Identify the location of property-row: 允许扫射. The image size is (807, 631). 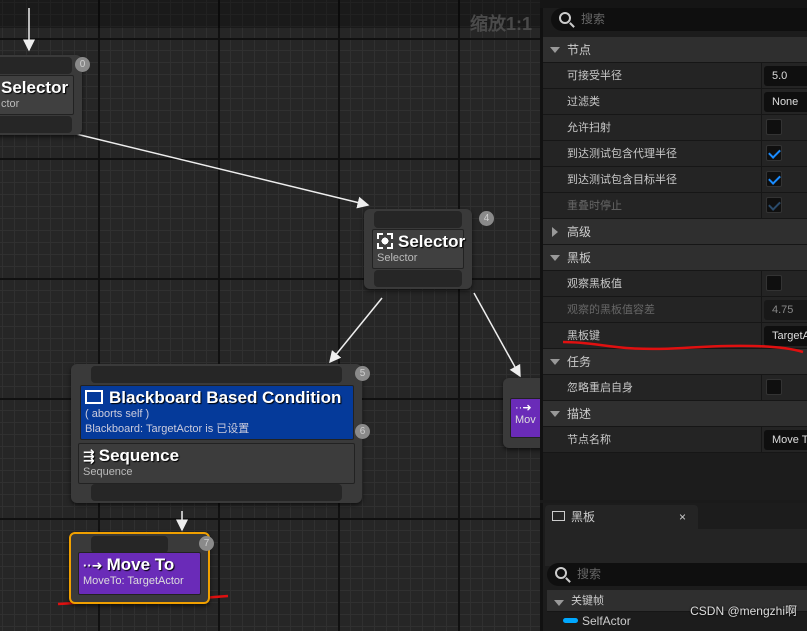
(675, 128).